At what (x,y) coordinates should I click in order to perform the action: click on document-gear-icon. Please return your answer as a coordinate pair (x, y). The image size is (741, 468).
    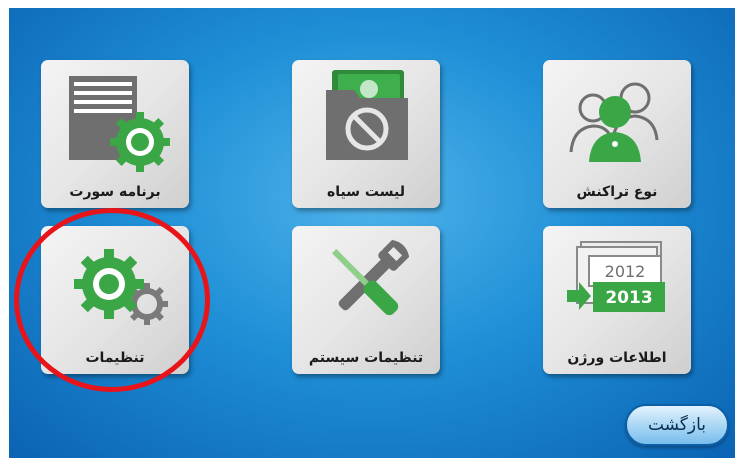
    Looking at the image, I should click on (119, 124).